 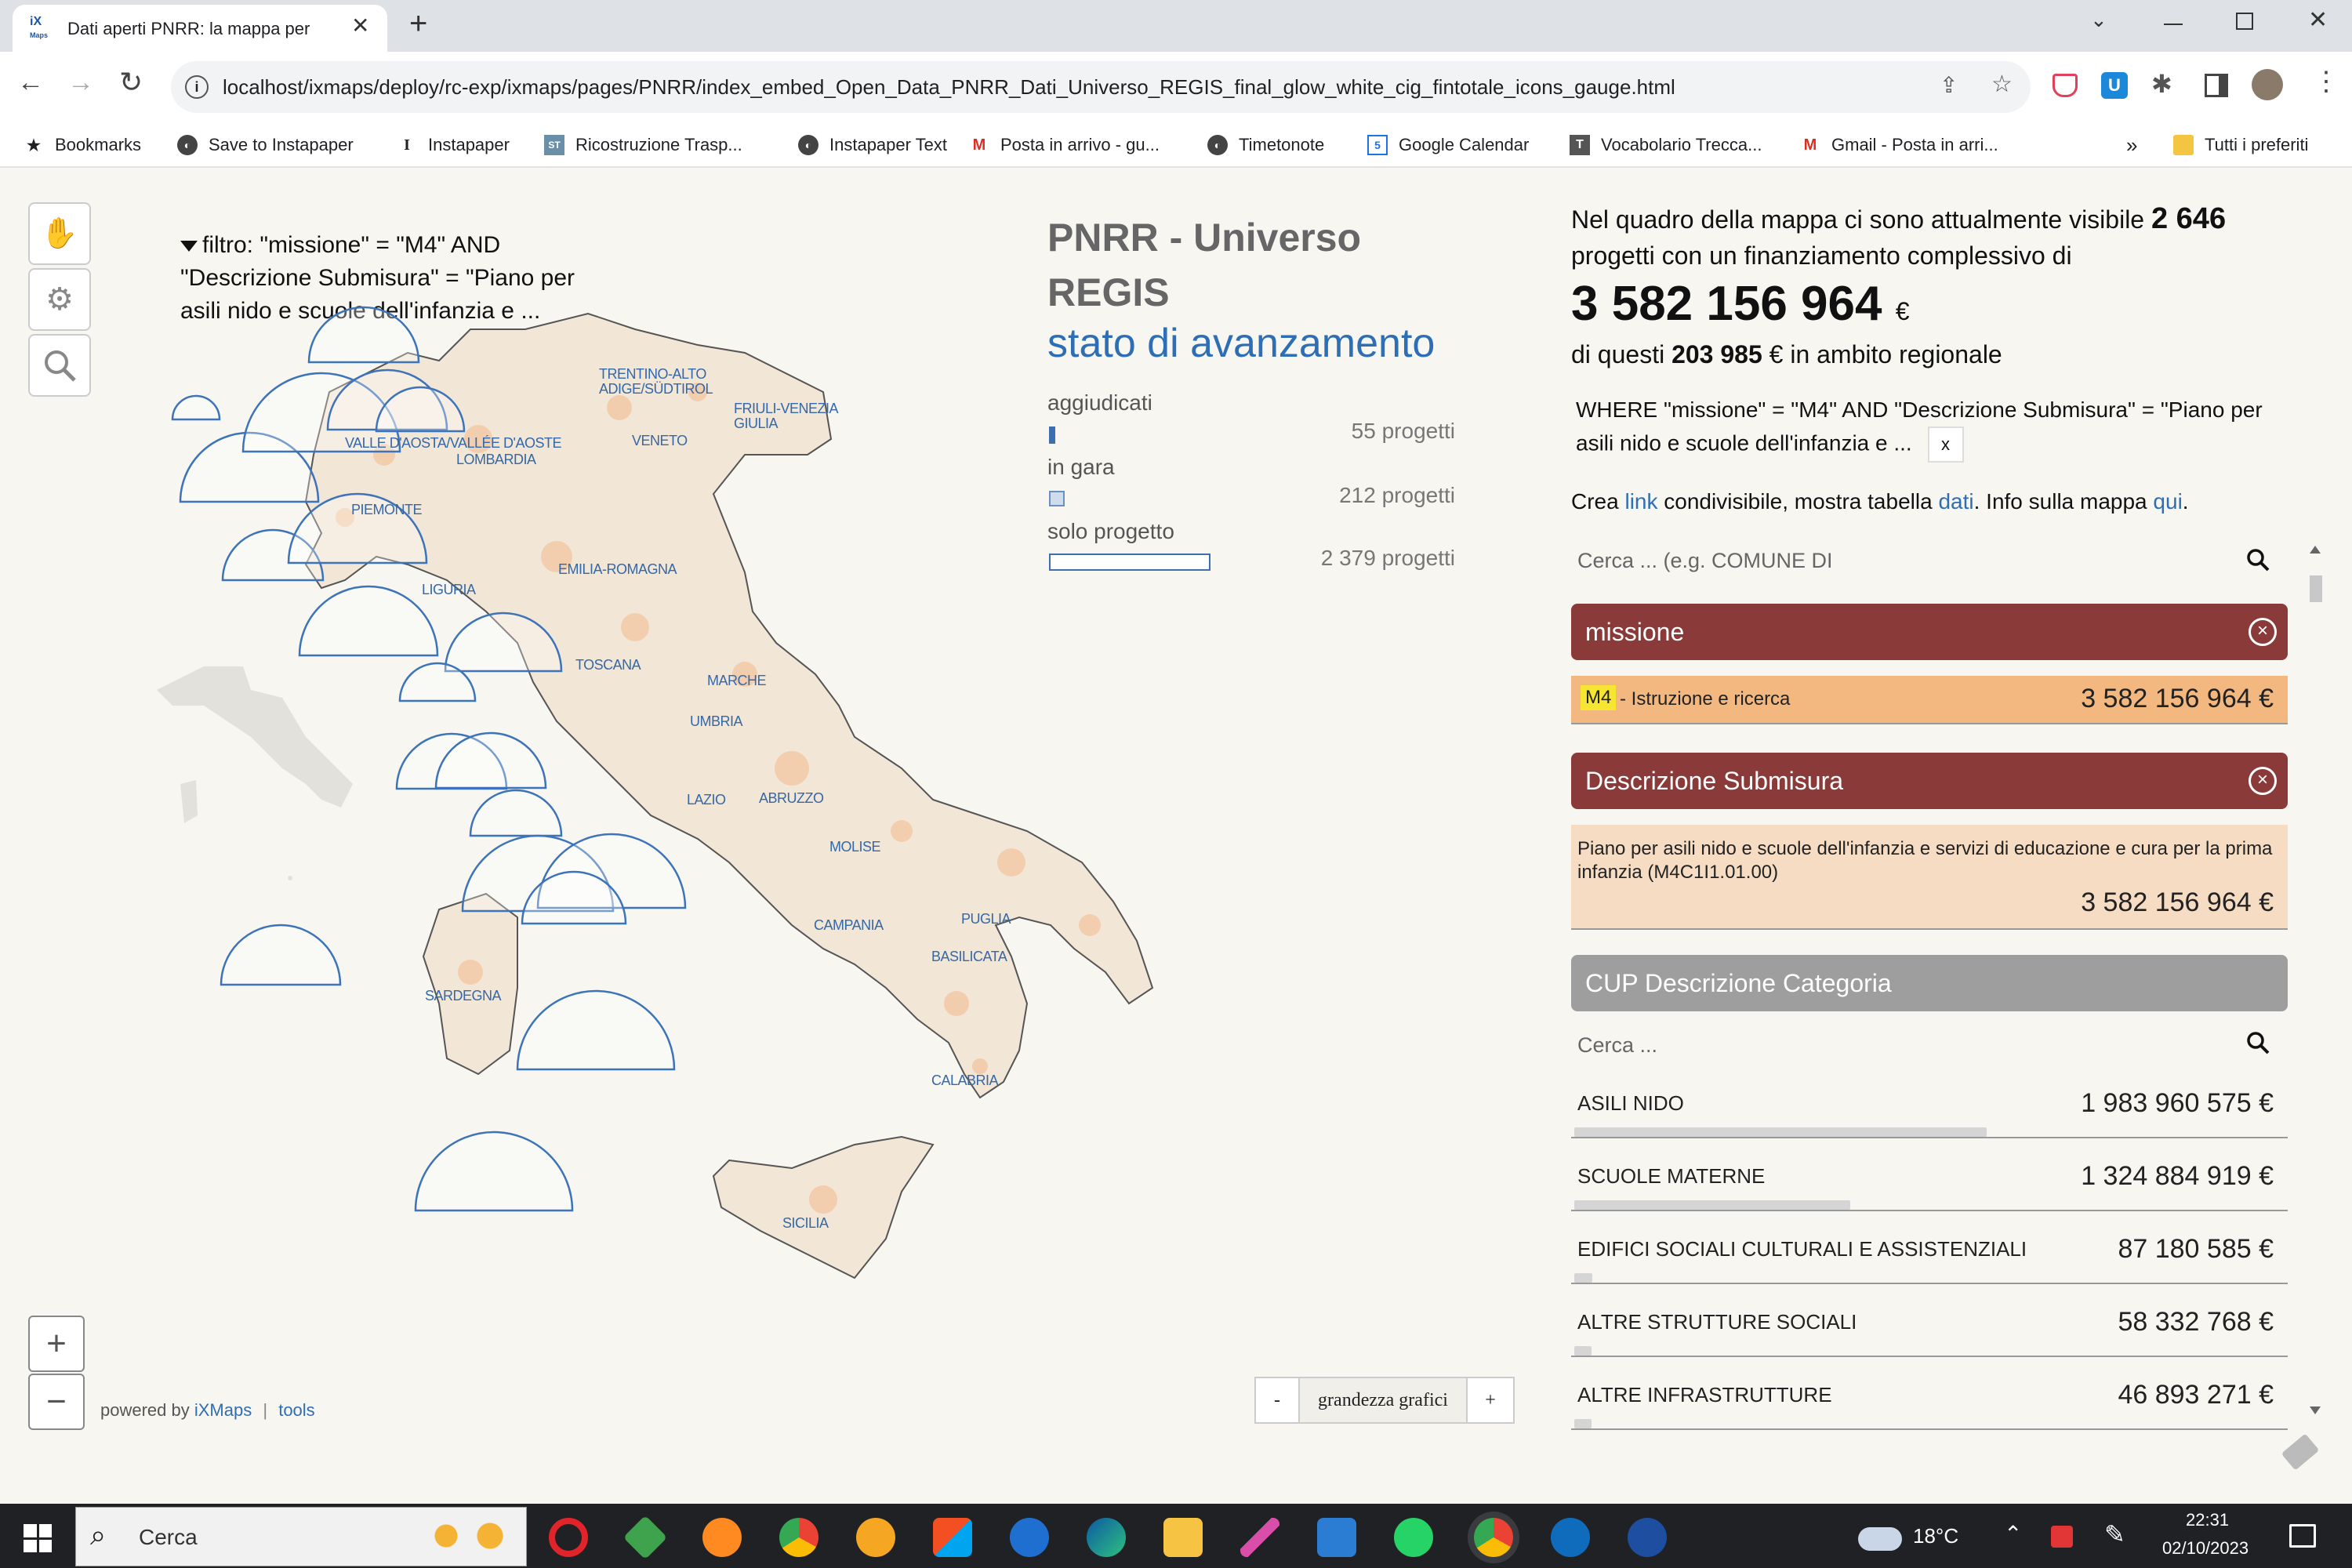 What do you see at coordinates (1413, 1537) in the screenshot?
I see `whatsapp-icon` at bounding box center [1413, 1537].